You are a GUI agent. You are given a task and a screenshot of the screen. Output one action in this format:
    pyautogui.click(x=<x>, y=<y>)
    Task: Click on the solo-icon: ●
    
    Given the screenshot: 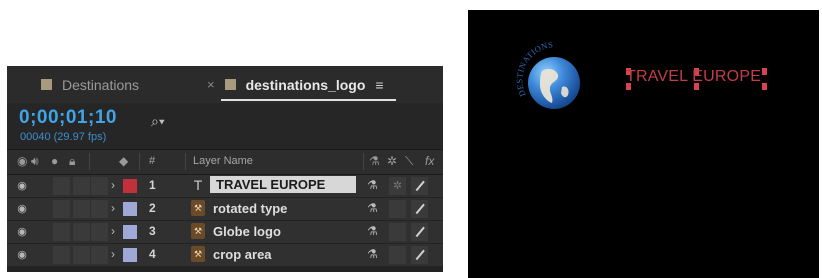 What is the action you would take?
    pyautogui.click(x=54, y=161)
    